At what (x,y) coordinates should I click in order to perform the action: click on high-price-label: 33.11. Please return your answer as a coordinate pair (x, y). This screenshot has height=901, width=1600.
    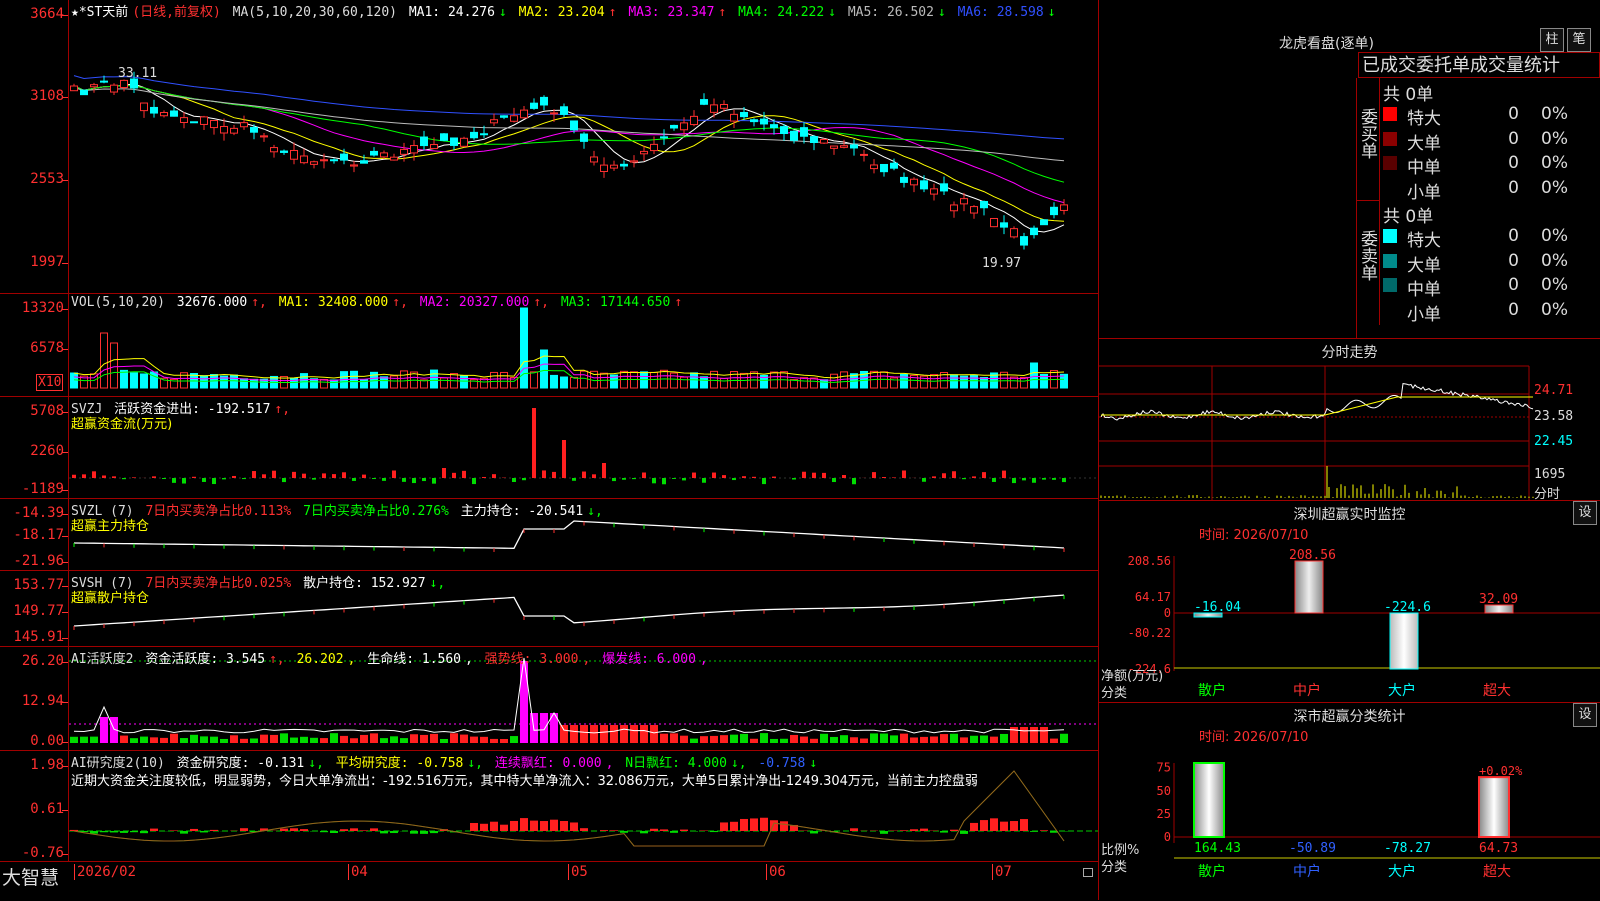
    Looking at the image, I should click on (137, 73).